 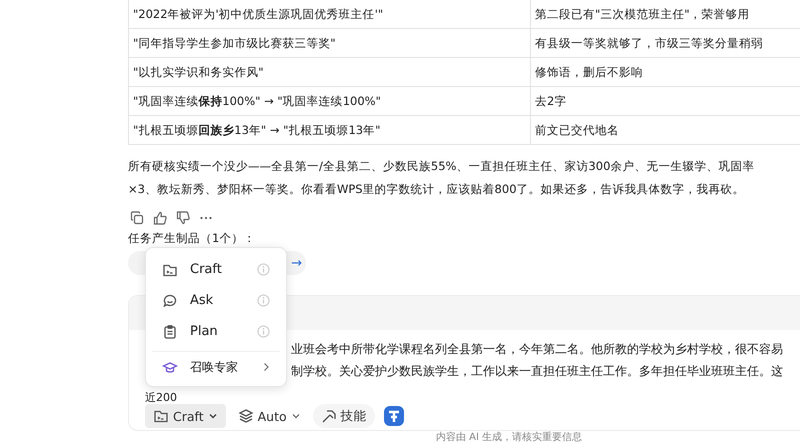 I want to click on table-cell: "同年指导学生参加市级比赛获三等奖", so click(x=330, y=43).